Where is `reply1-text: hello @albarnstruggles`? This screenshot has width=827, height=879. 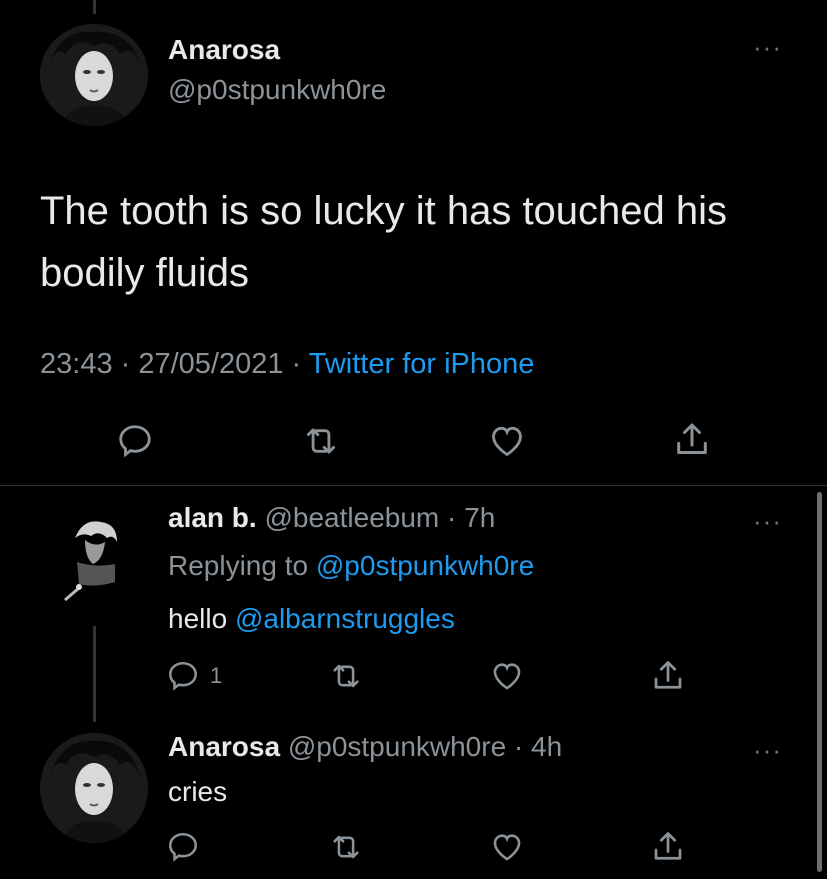 reply1-text: hello @albarnstruggles is located at coordinates (311, 619).